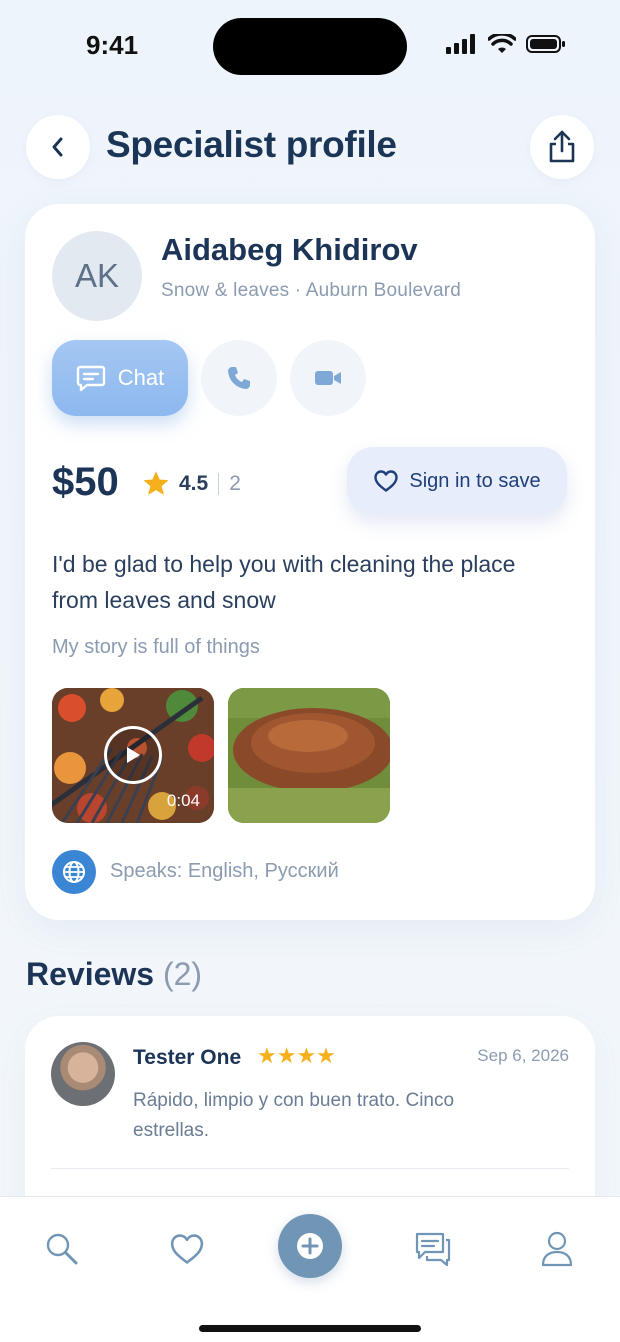 The image size is (620, 1342). What do you see at coordinates (289, 249) in the screenshot?
I see `specialist-name: Aidabeg Khidirov` at bounding box center [289, 249].